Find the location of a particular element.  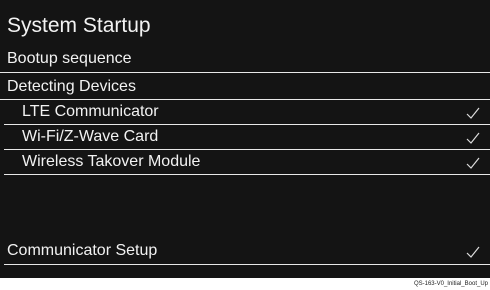

divider is located at coordinates (245, 72).